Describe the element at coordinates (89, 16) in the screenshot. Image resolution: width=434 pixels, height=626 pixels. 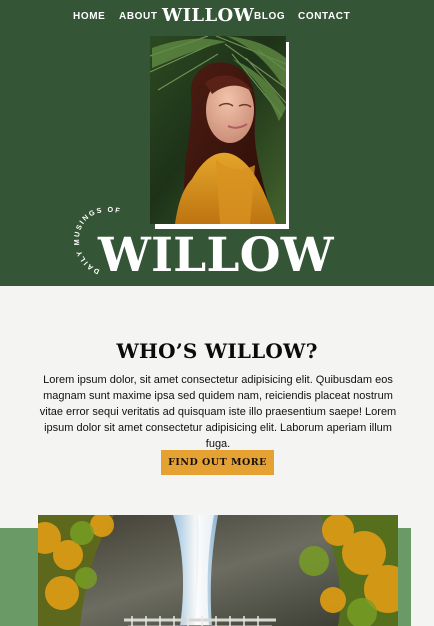
I see `nav-home-link: HOME` at that location.